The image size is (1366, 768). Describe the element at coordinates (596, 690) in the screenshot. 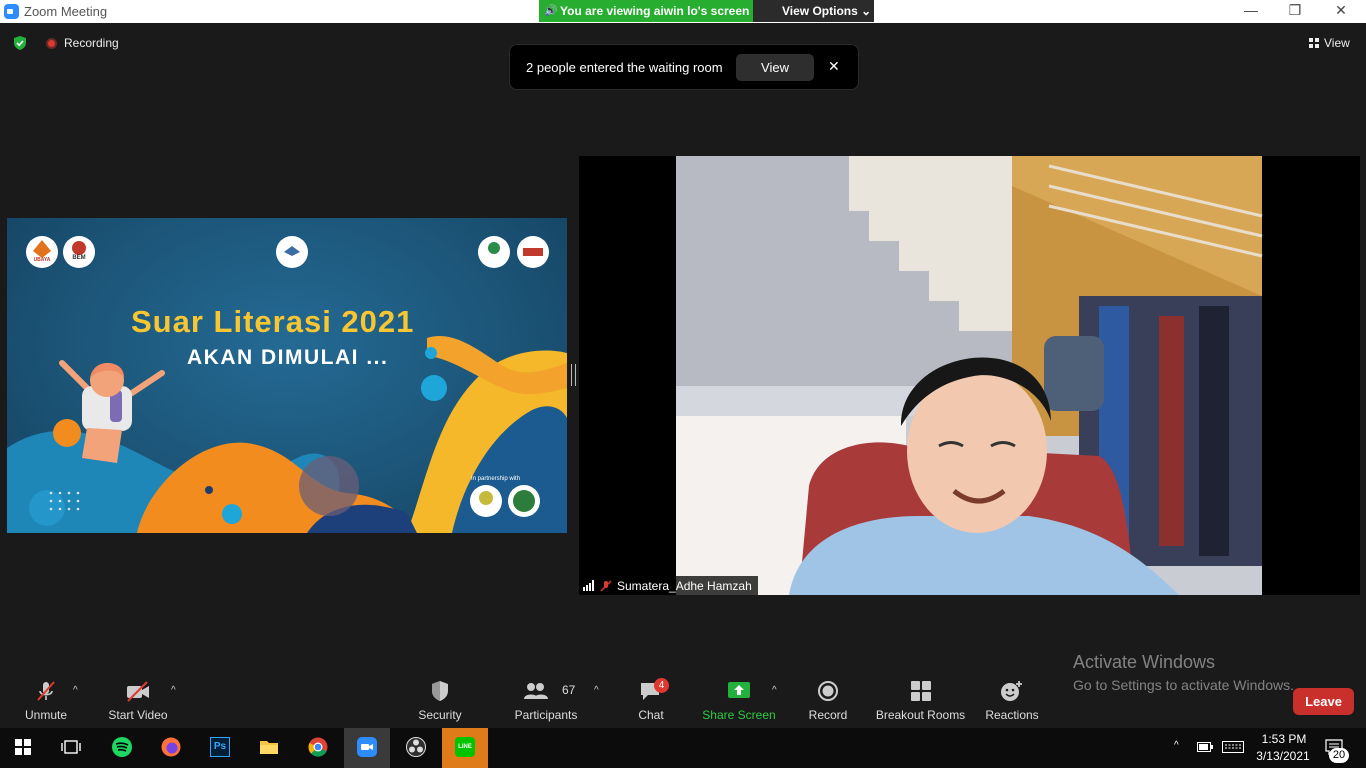

I see `participants-options-caret: ^` at that location.